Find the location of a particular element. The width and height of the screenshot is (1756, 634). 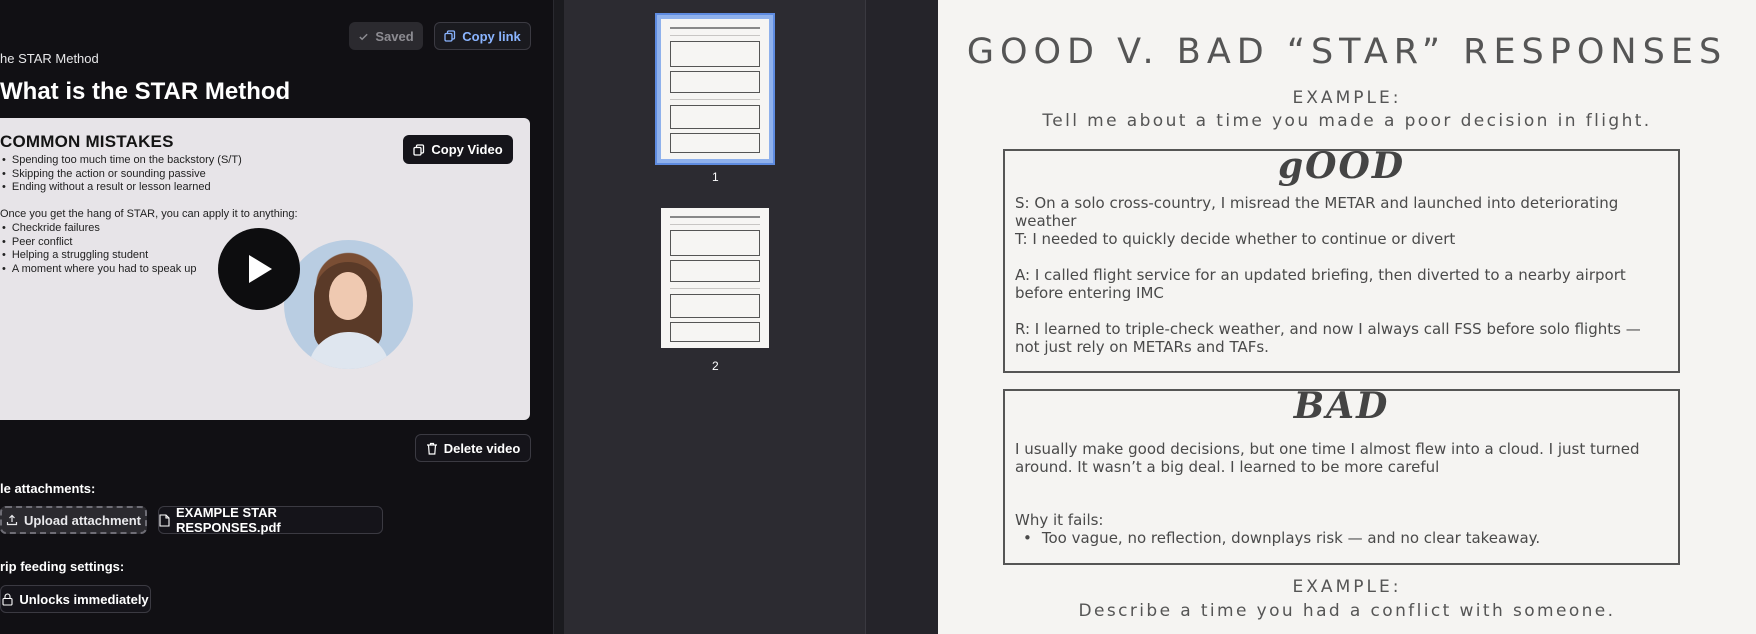

copy-link-button: Copy link is located at coordinates (482, 36).